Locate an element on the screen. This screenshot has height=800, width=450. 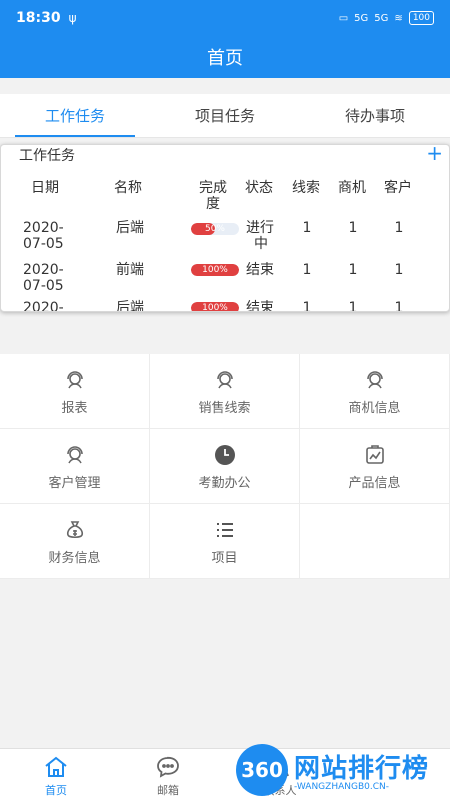
col-progress: 度 is located at coordinates (213, 204).